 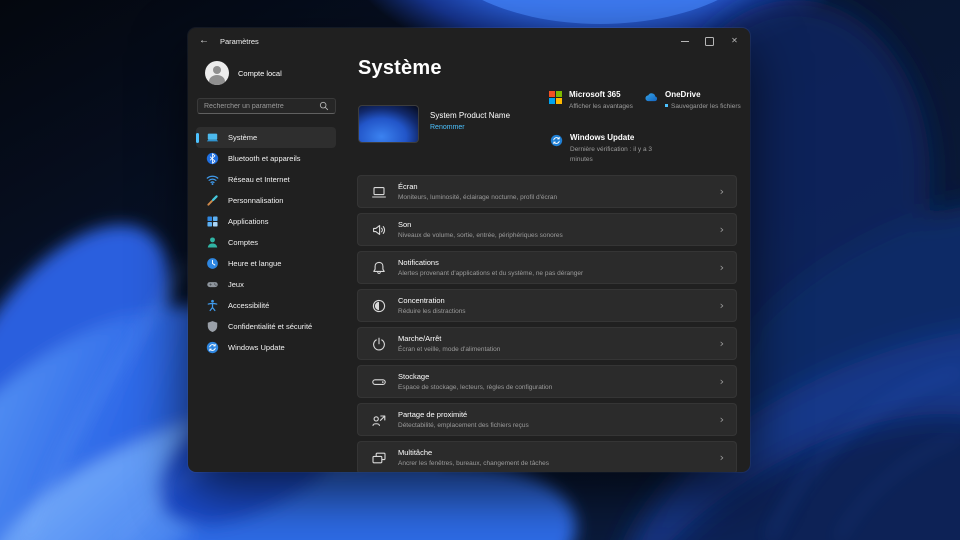 What do you see at coordinates (212, 200) in the screenshot?
I see `personalization-icon` at bounding box center [212, 200].